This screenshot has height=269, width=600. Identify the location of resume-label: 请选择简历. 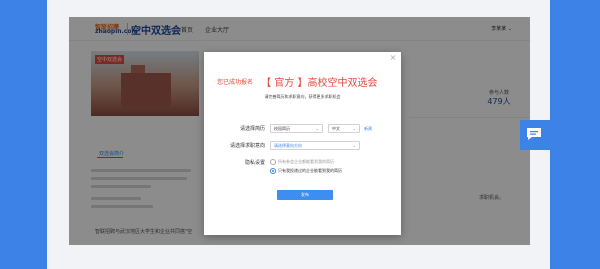
(252, 129).